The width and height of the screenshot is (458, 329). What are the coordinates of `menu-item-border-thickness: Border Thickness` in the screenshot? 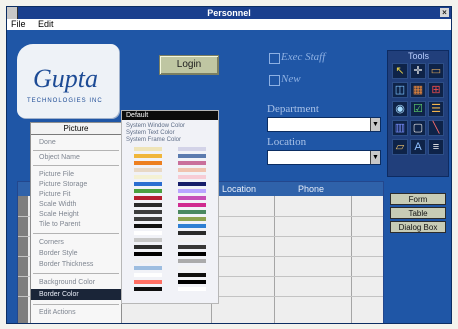 It's located at (66, 264).